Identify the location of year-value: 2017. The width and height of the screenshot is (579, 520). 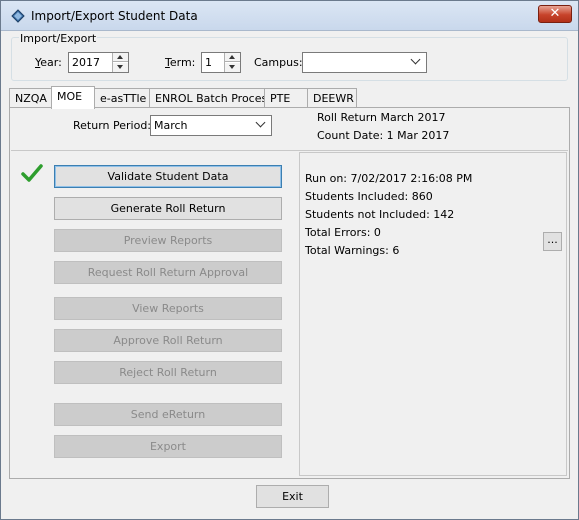
(86, 62).